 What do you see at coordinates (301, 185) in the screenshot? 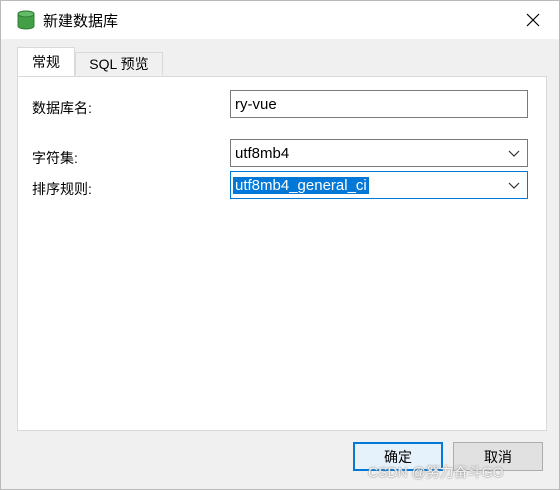
I see `collation-value: utf8mb4_general_ci` at bounding box center [301, 185].